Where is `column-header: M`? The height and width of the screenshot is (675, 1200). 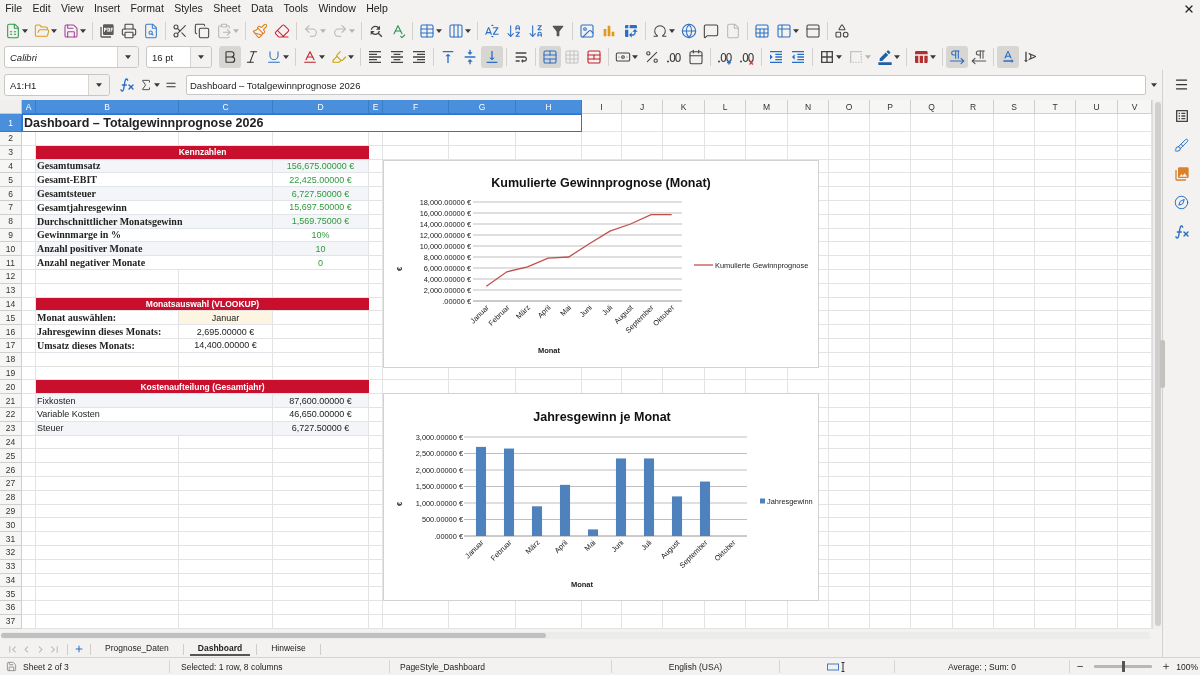 column-header: M is located at coordinates (767, 107).